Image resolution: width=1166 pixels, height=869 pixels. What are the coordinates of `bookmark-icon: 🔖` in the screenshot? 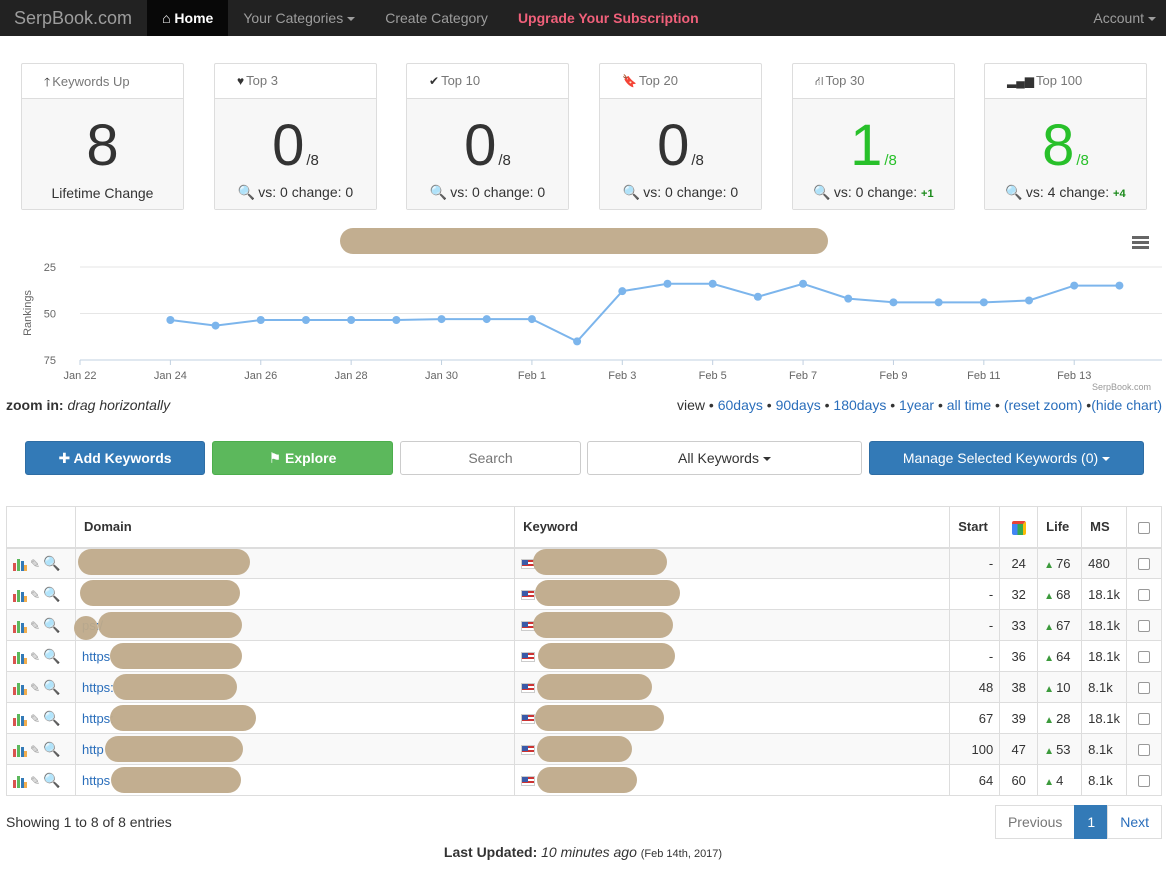 It's located at (629, 81).